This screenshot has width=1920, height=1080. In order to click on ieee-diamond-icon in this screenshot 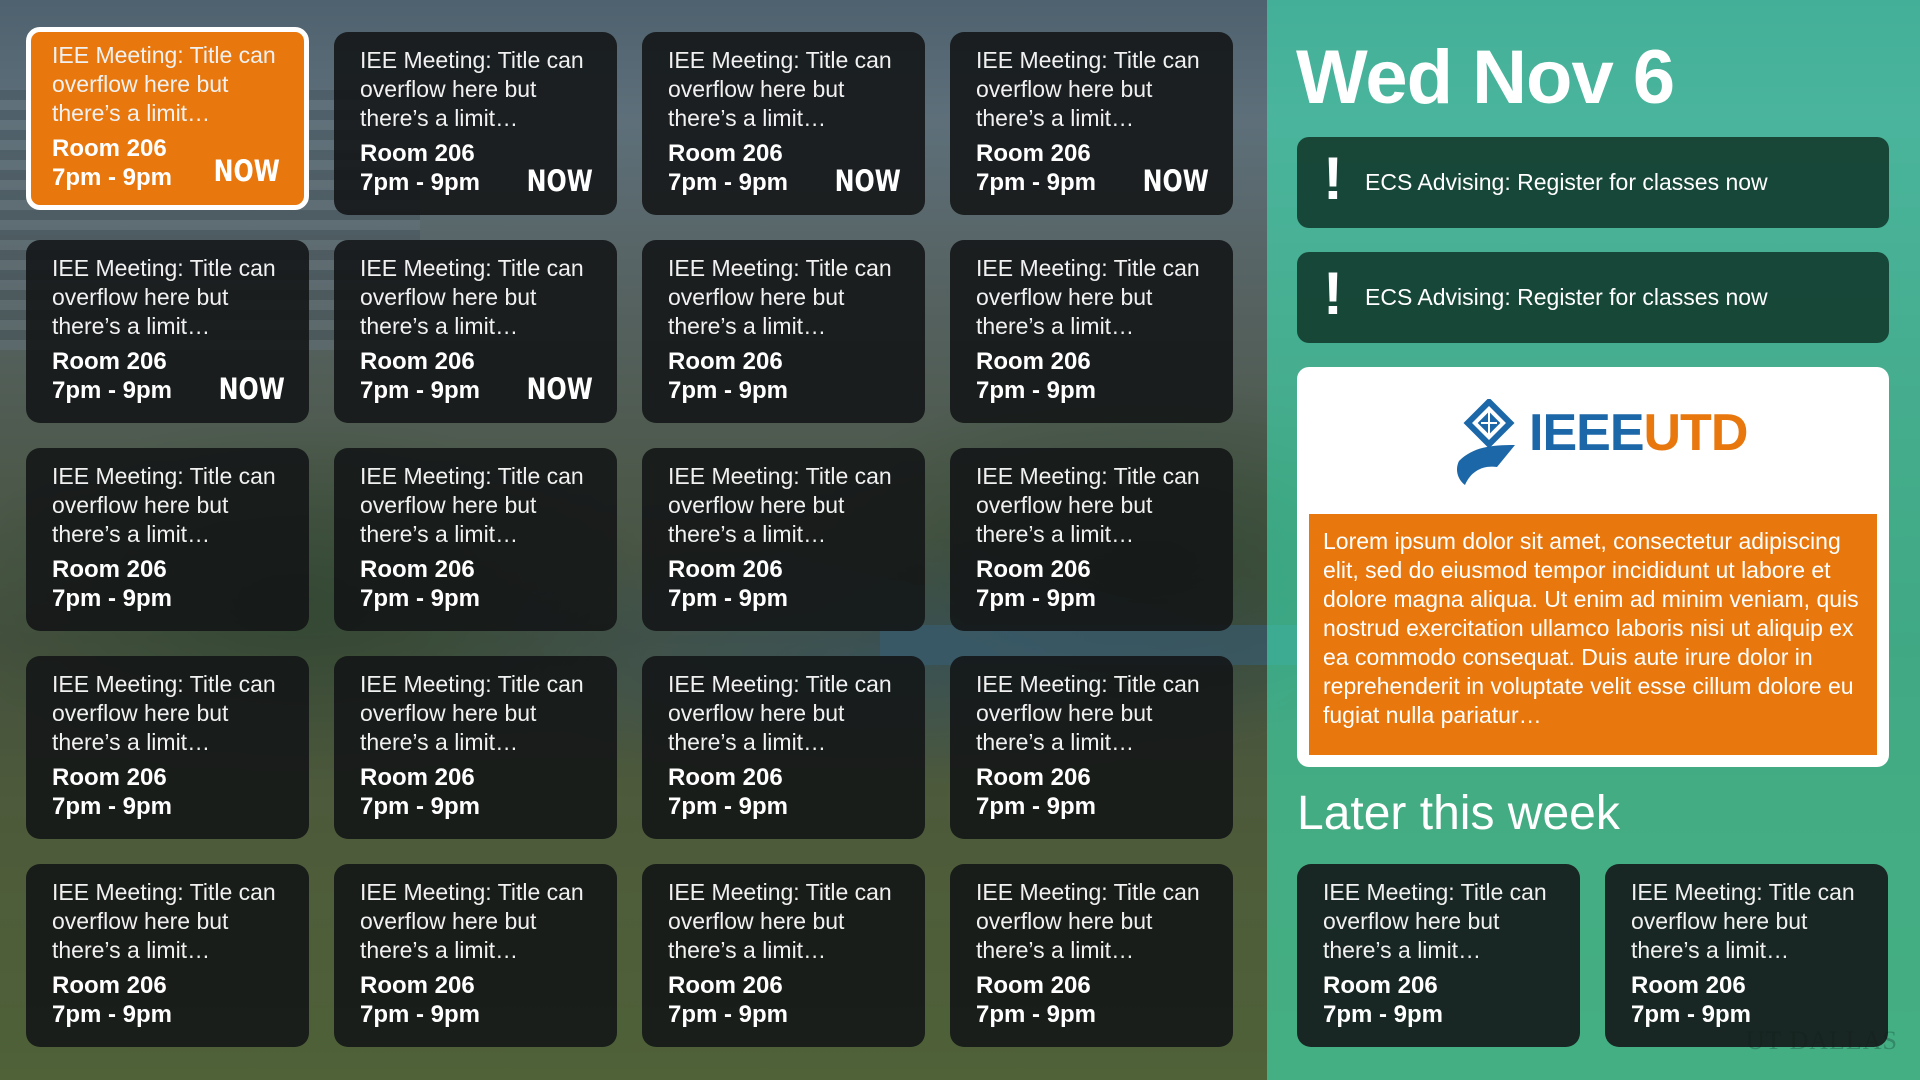, I will do `click(1486, 442)`.